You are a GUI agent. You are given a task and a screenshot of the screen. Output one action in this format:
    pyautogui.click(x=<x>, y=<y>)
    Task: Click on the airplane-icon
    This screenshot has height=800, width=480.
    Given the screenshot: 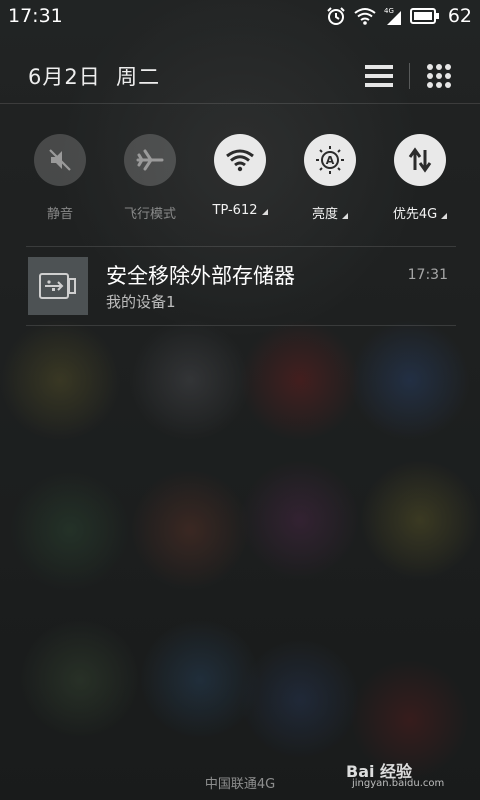 What is the action you would take?
    pyautogui.click(x=150, y=160)
    